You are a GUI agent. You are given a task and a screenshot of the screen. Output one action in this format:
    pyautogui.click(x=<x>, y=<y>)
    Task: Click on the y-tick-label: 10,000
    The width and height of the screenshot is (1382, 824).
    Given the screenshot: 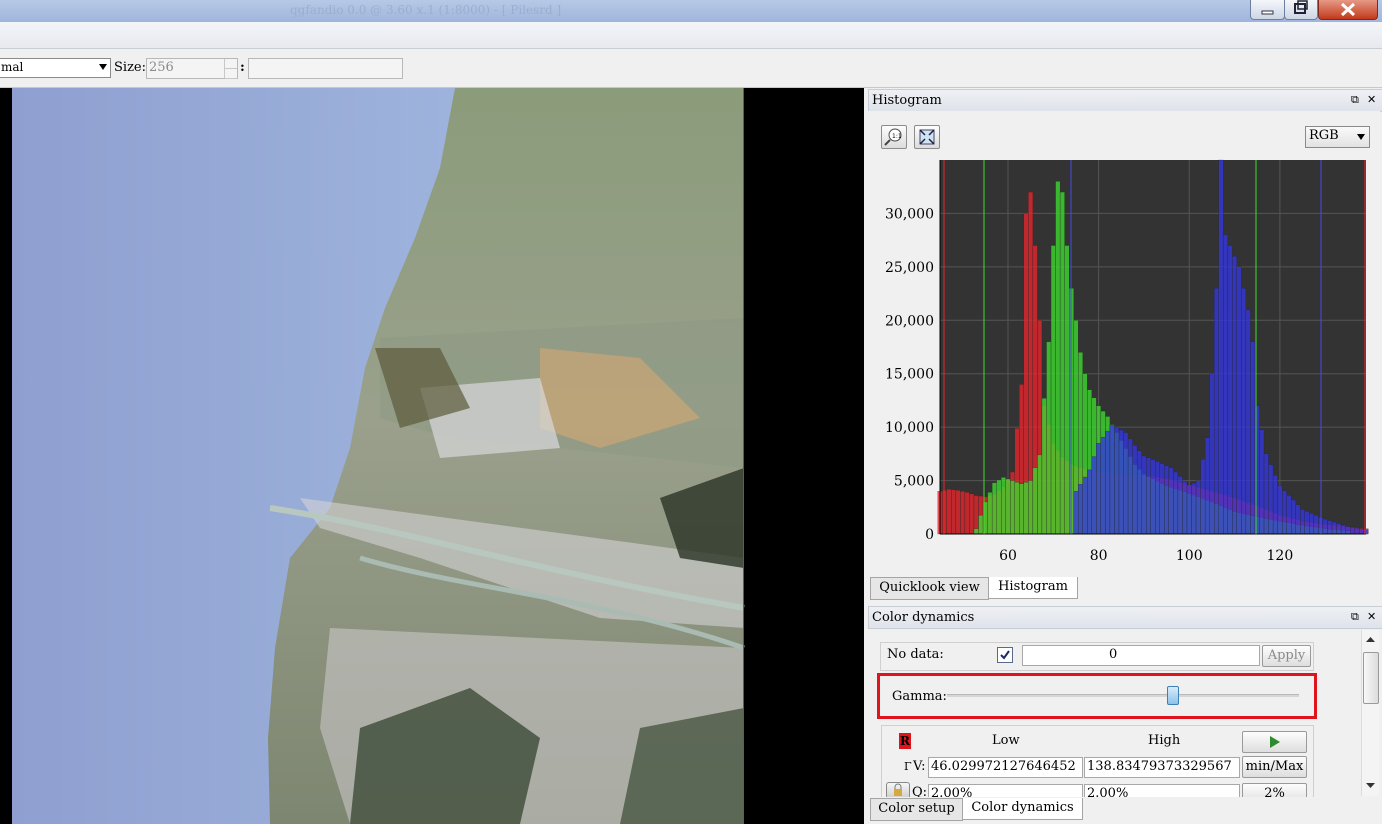 What is the action you would take?
    pyautogui.click(x=909, y=428)
    